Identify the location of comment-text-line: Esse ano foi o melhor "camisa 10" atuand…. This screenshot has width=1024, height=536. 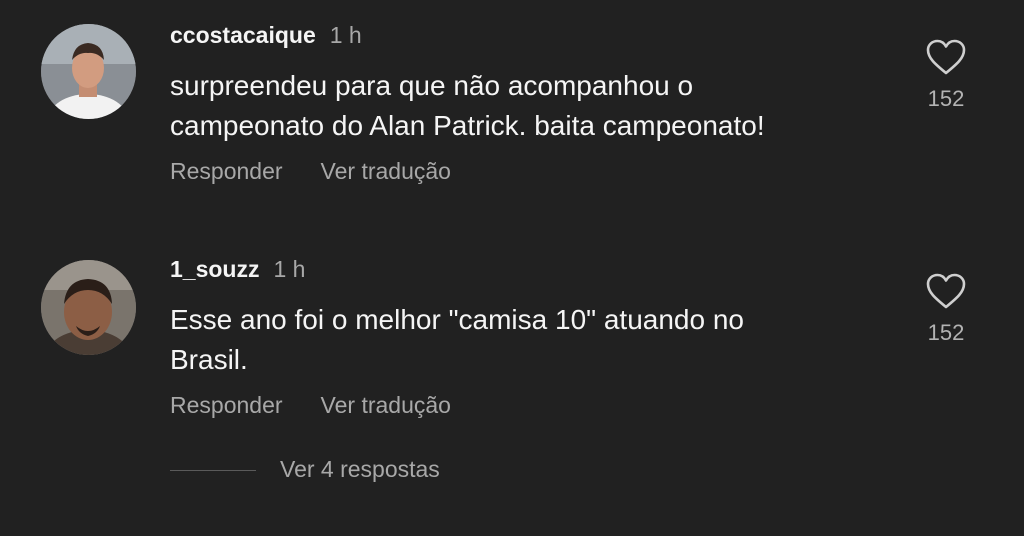
(457, 319).